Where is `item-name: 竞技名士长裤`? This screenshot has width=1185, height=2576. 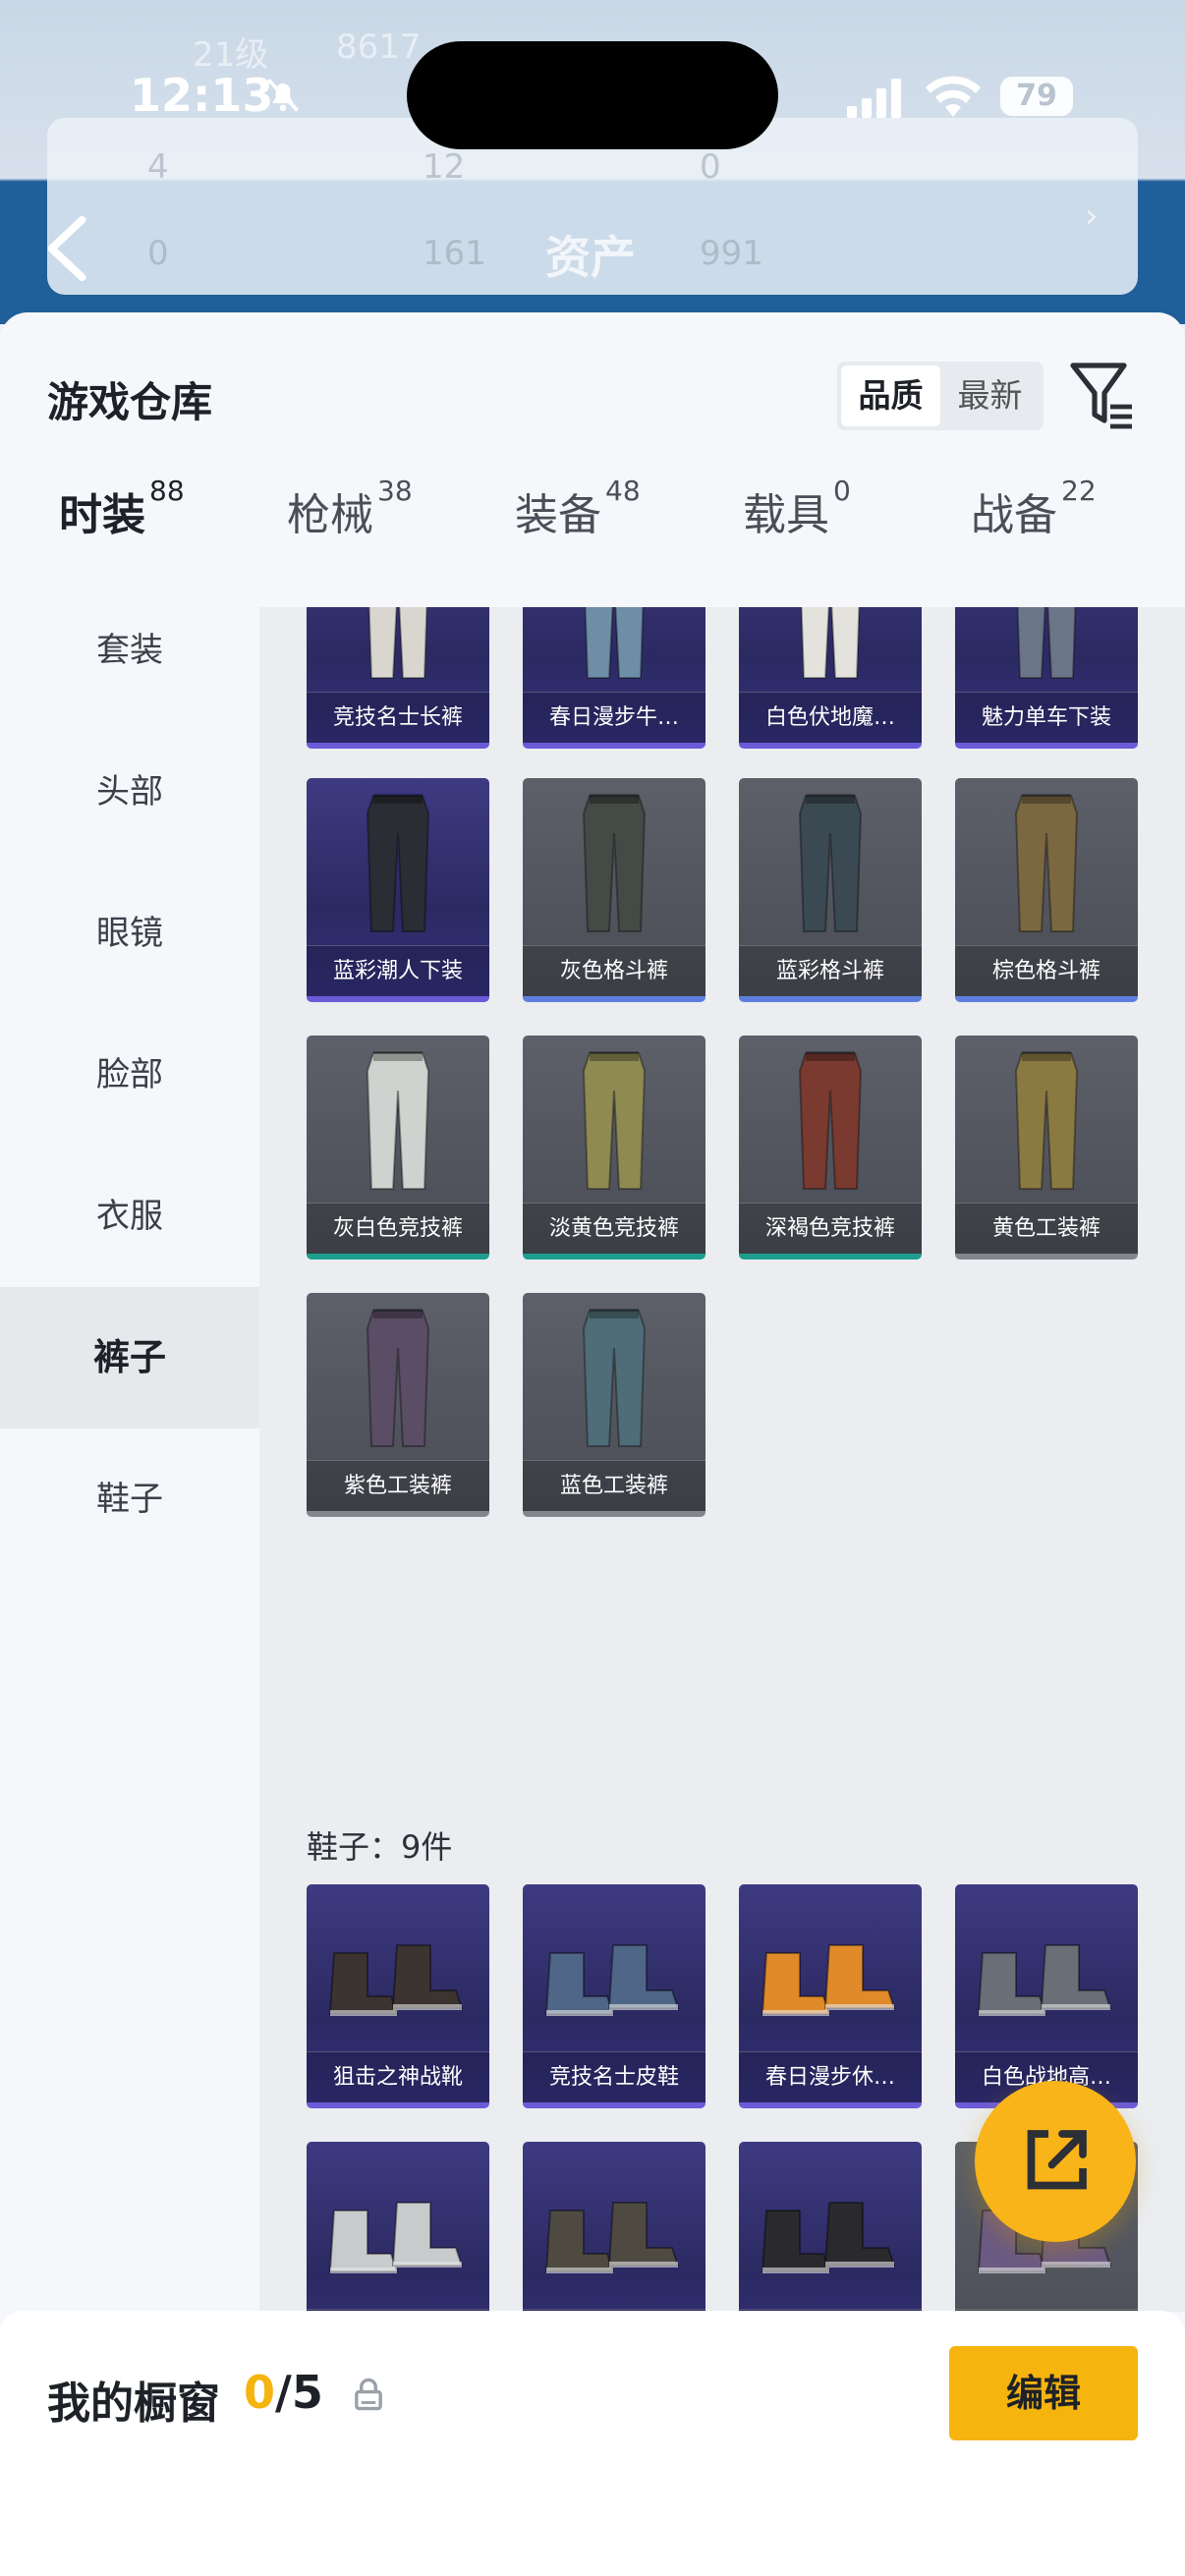 item-name: 竞技名士长裤 is located at coordinates (398, 717).